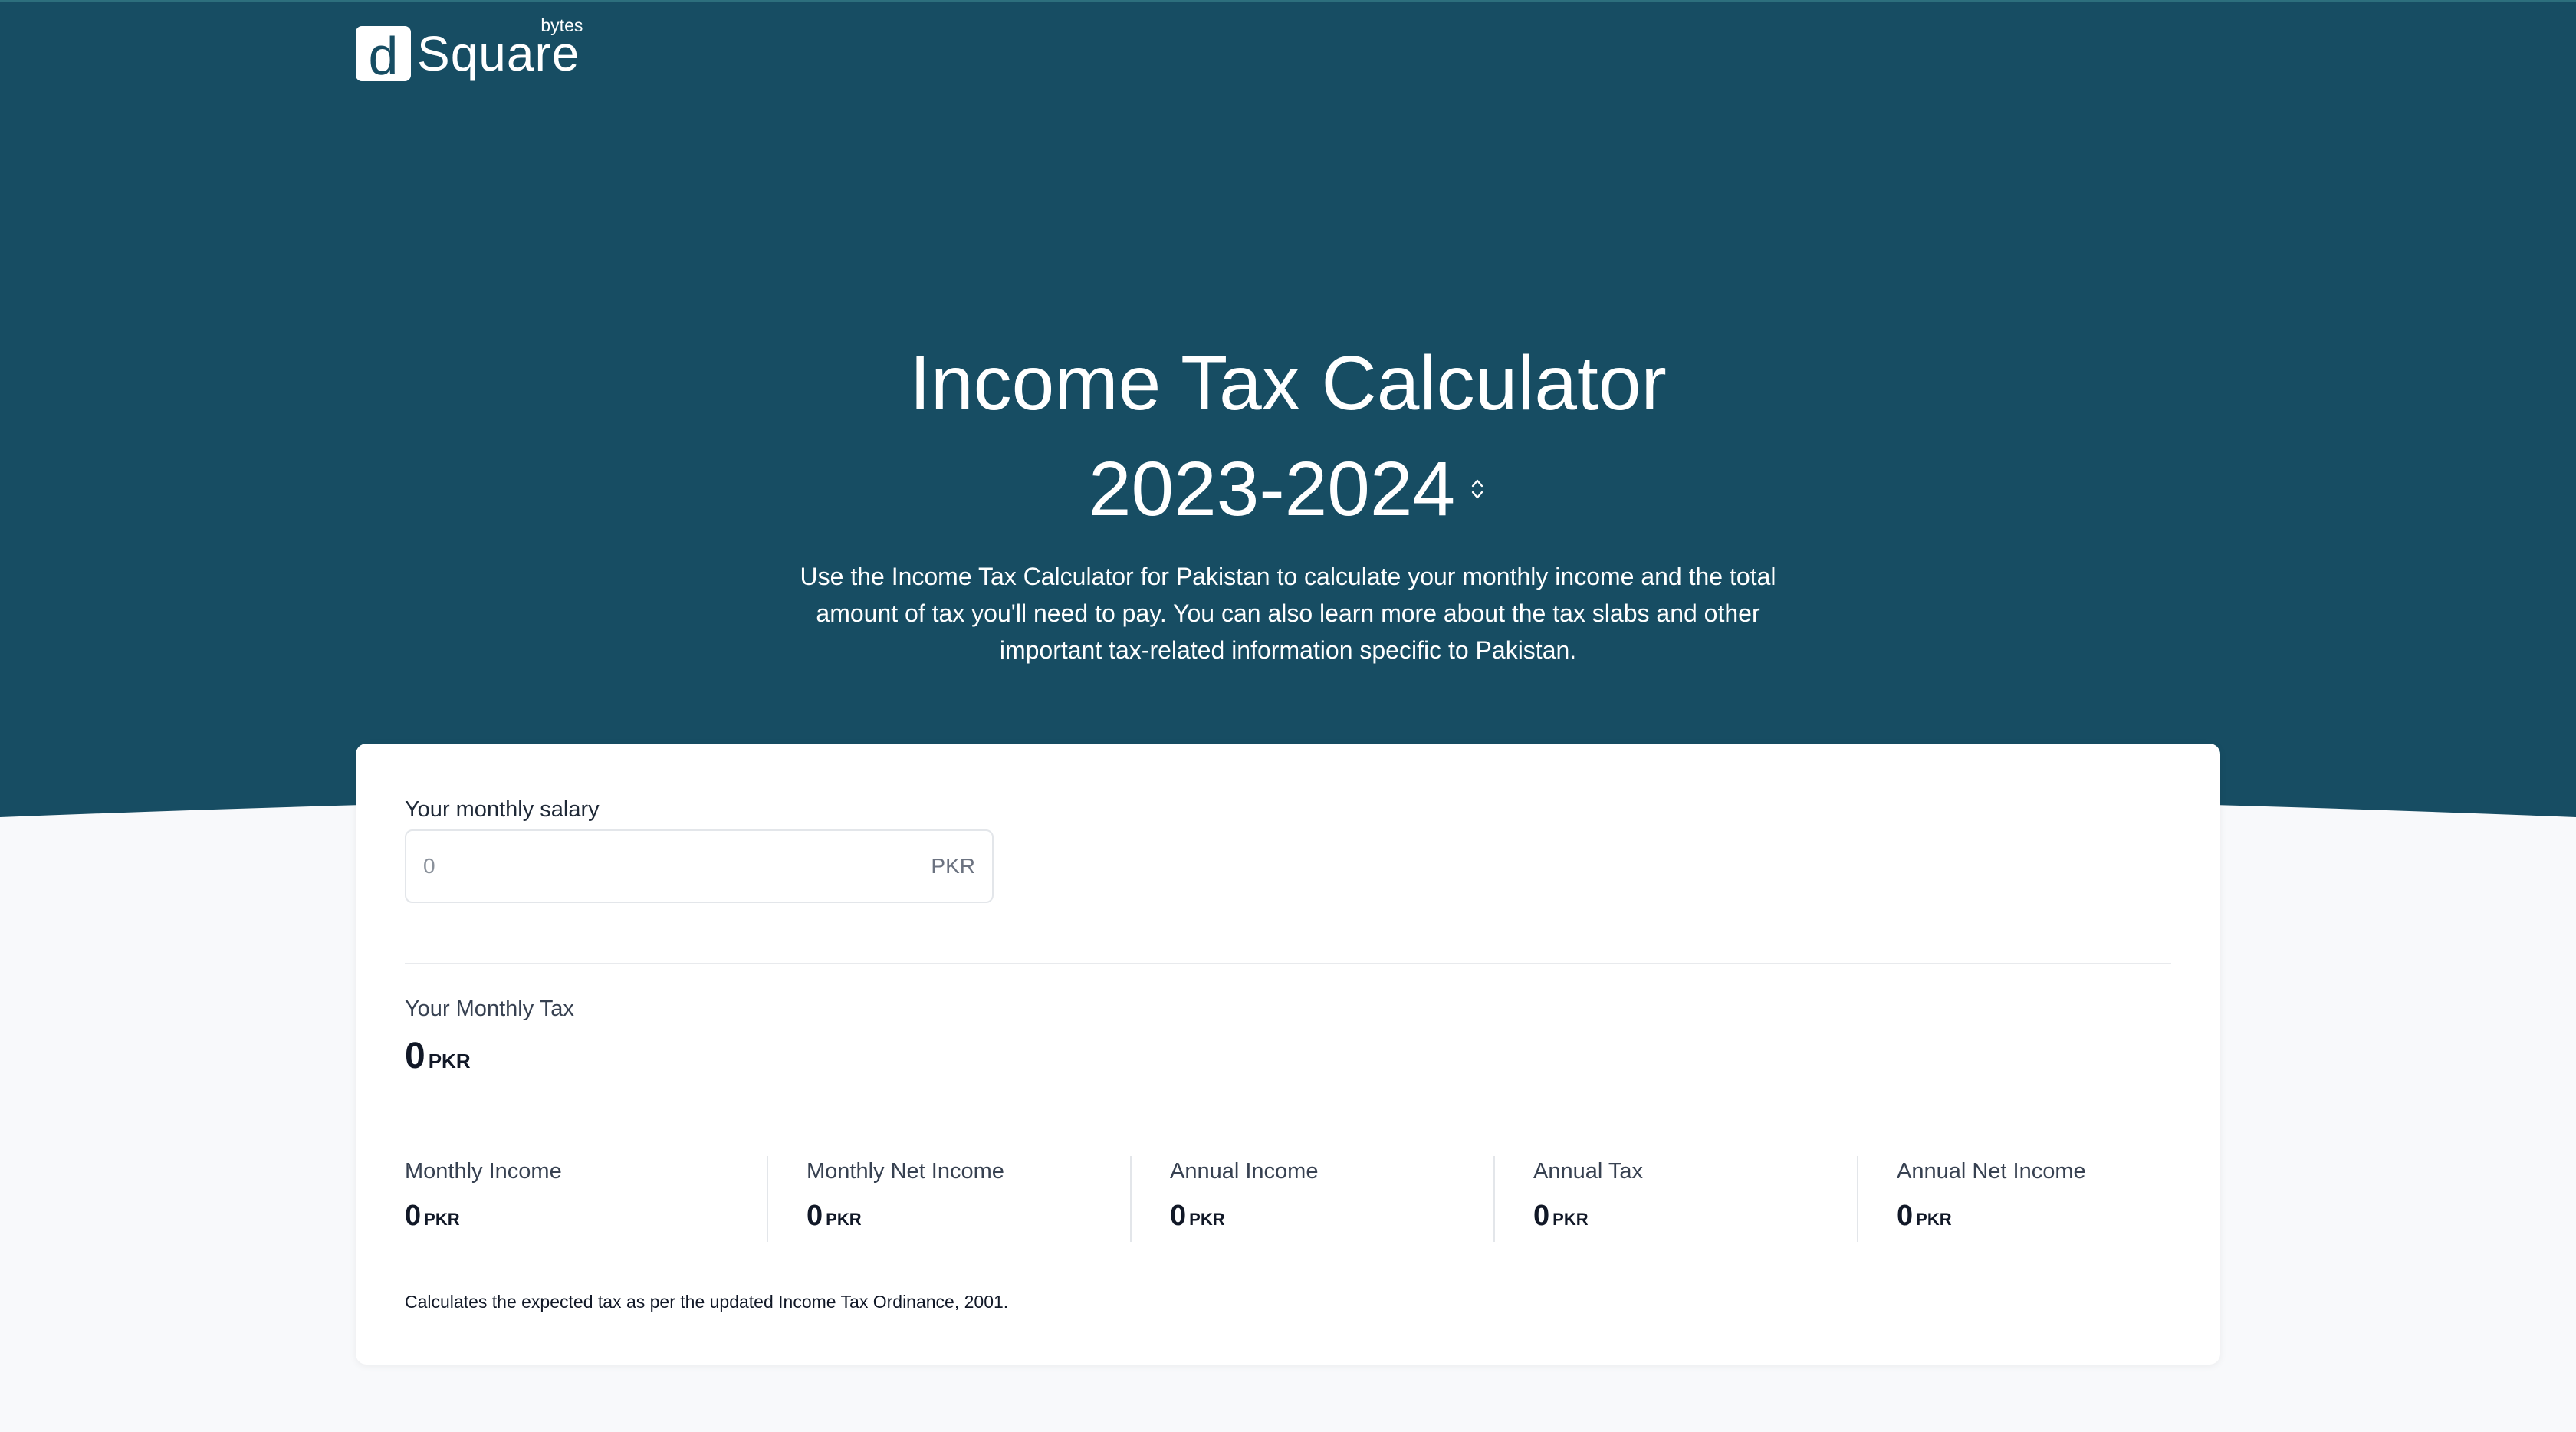 Image resolution: width=2576 pixels, height=1432 pixels. I want to click on tax-year-selector: 2023-2024, so click(1288, 489).